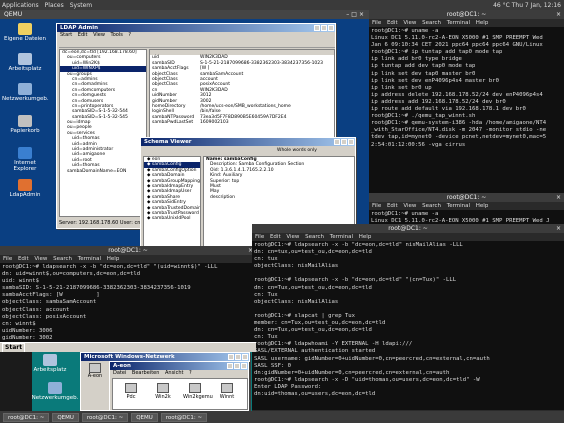 Image resolution: width=564 pixels, height=423 pixels. What do you see at coordinates (418, 144) in the screenshot?
I see `terminal-line: 2:54:01:12:00:56 -vga cirrus` at bounding box center [418, 144].